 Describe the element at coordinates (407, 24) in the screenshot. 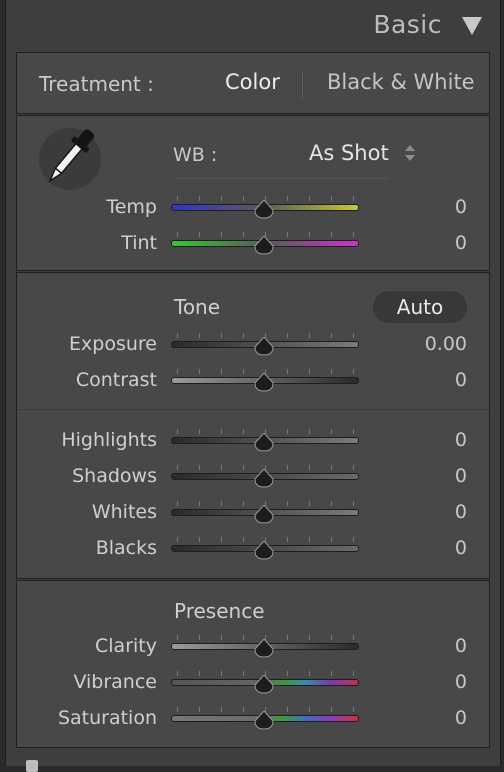

I see `panel-title: Basic` at that location.